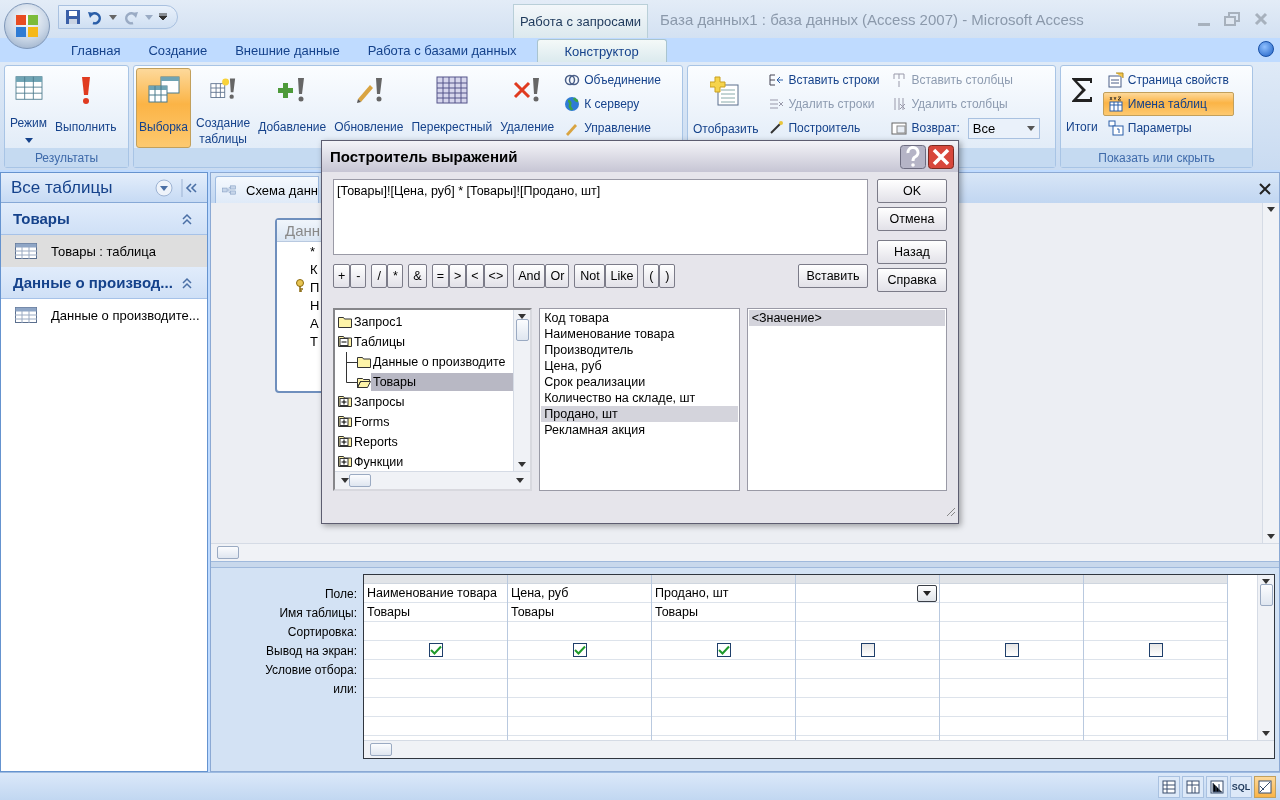  Describe the element at coordinates (86, 108) in the screenshot. I see `ribbon-button: Выполнить` at that location.